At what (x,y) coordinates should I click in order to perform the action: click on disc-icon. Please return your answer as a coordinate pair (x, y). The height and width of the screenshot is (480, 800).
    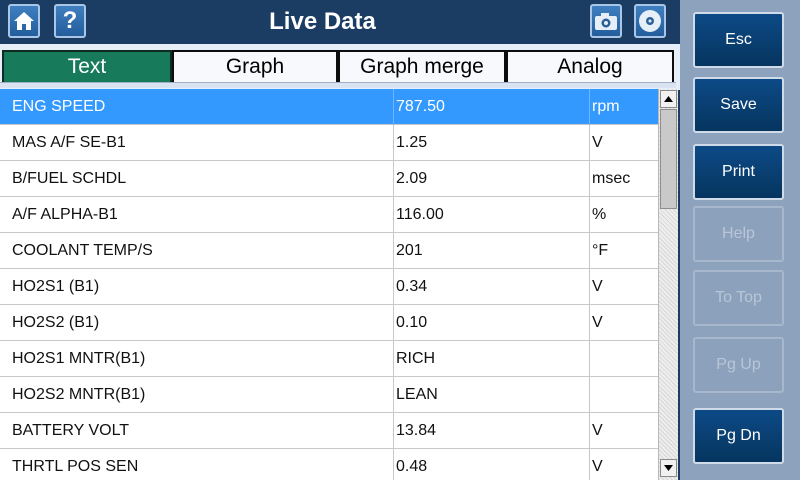
    Looking at the image, I should click on (650, 21).